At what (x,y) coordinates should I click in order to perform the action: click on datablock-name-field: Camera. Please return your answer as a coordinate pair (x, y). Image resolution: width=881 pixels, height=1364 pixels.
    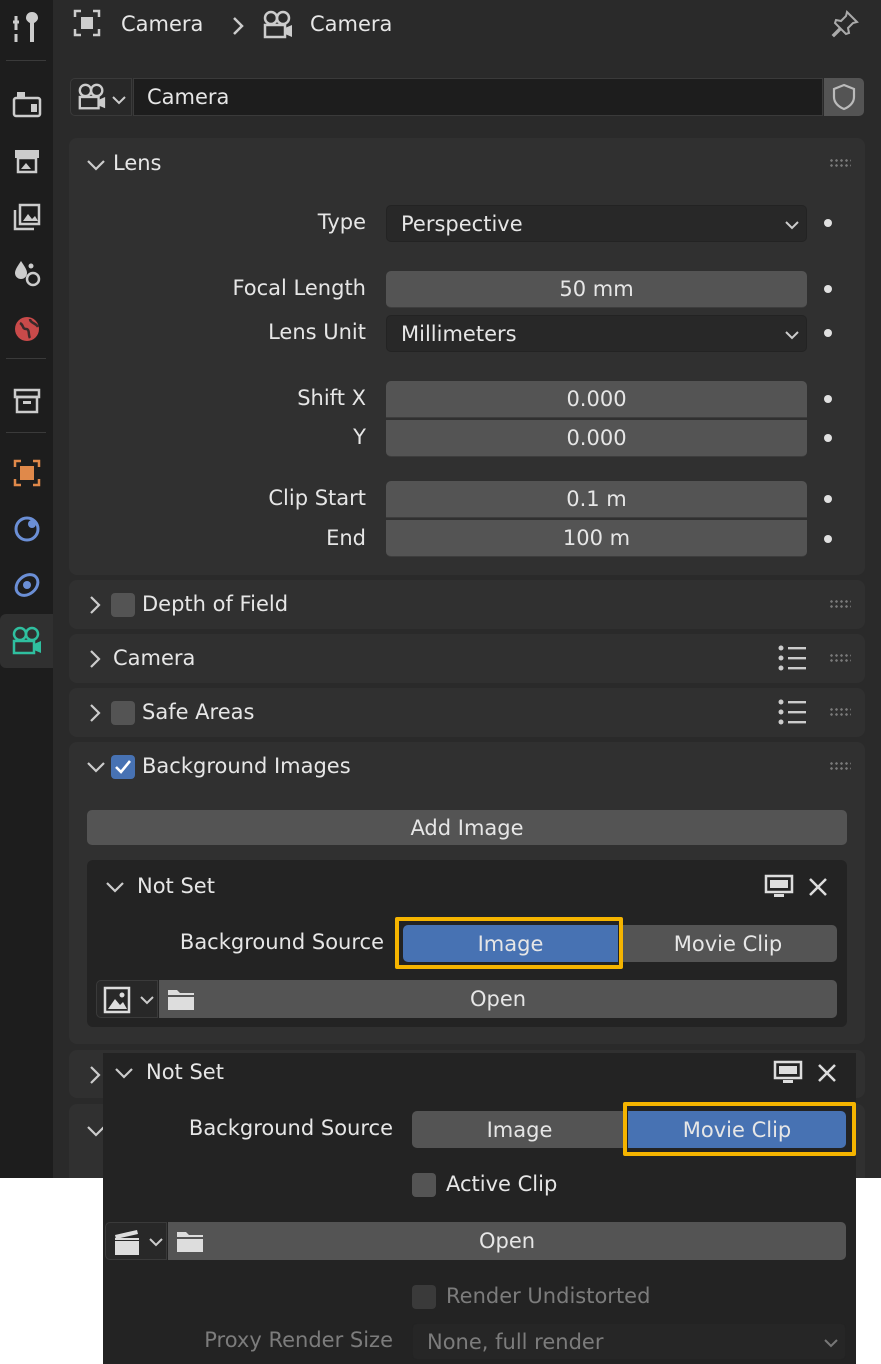
    Looking at the image, I should click on (478, 97).